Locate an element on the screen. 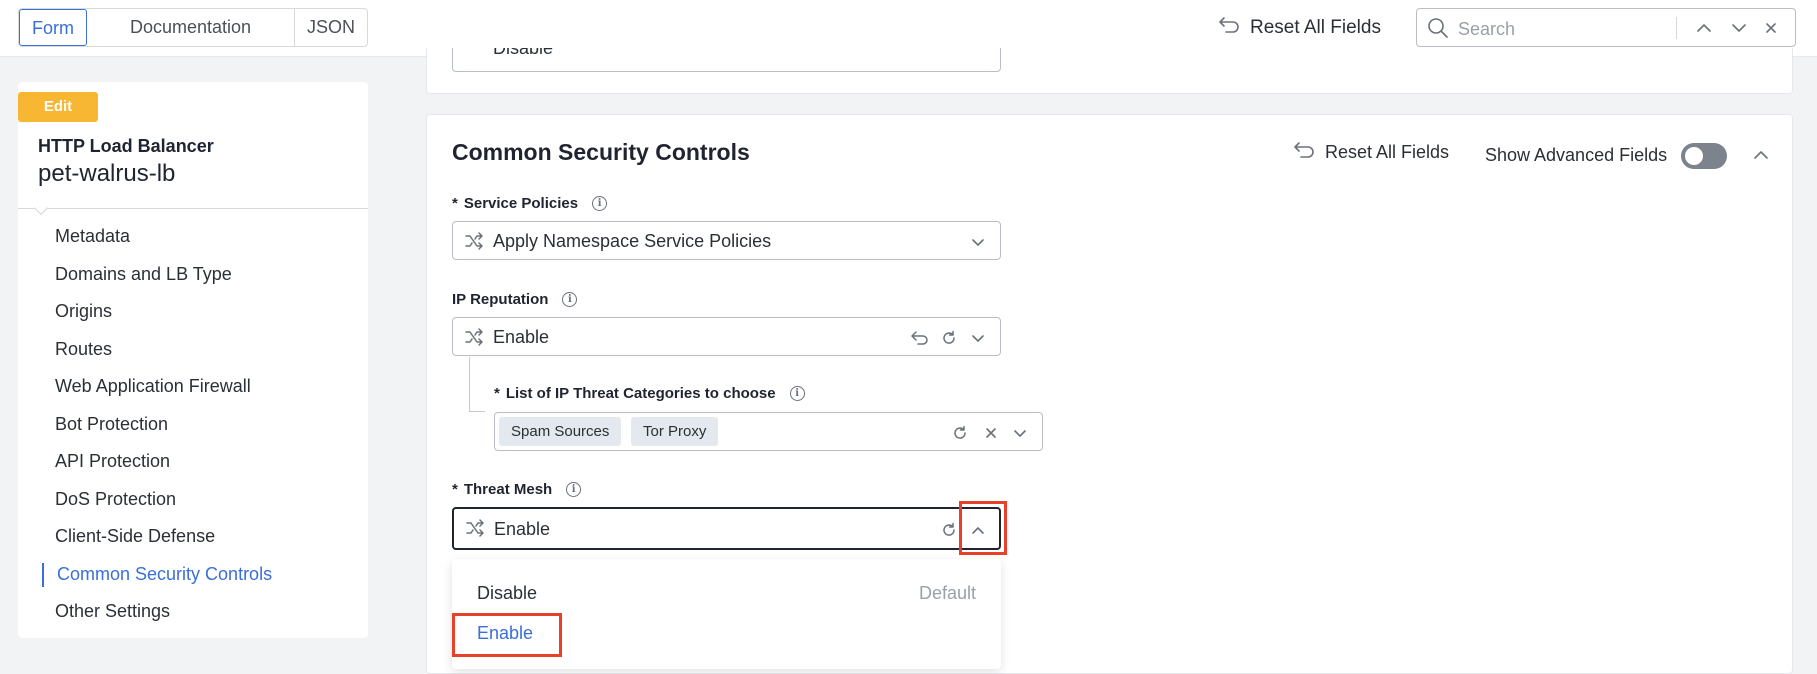 The height and width of the screenshot is (674, 1817). chip-spam-sources: Spam Sources is located at coordinates (560, 431).